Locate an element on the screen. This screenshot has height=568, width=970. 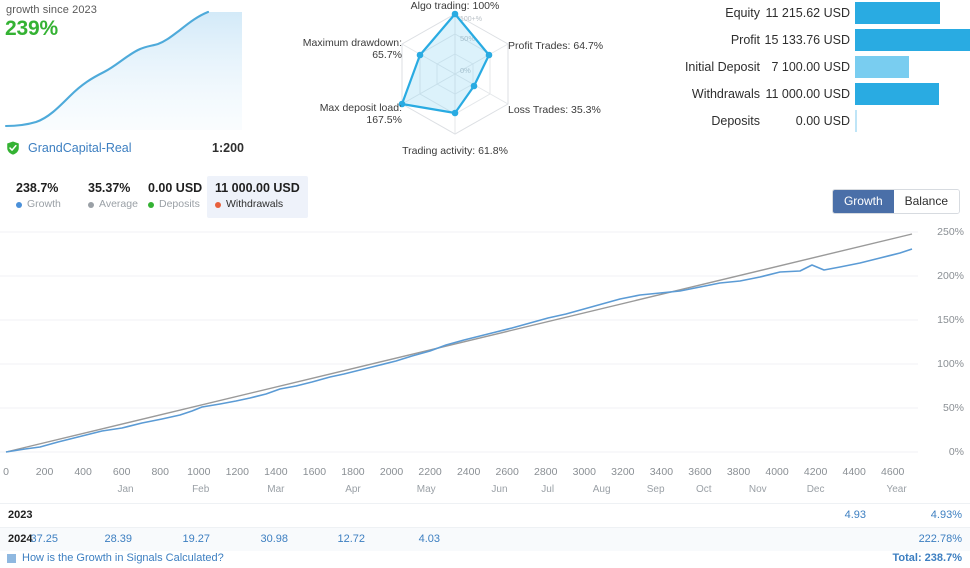
x-tick: 2800 is located at coordinates (546, 472).